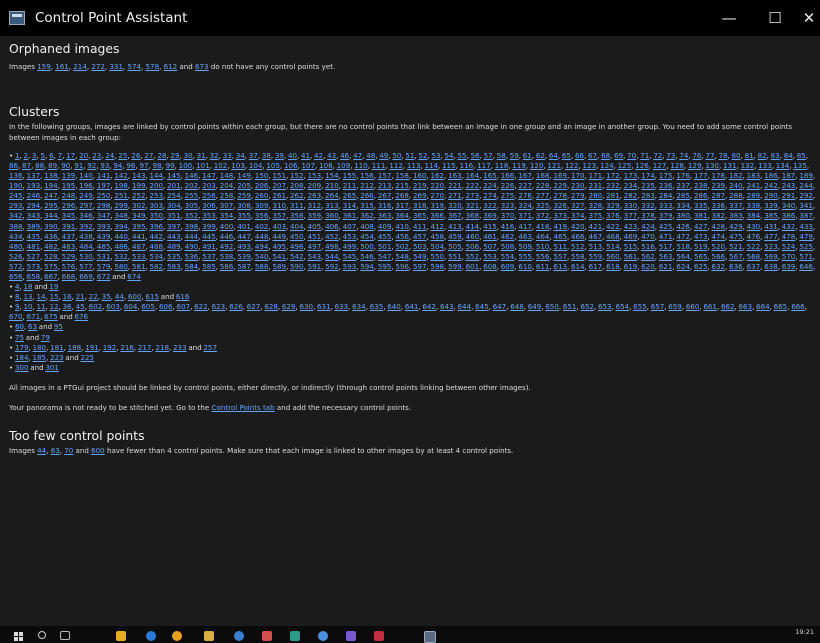  I want to click on image-link: 664, so click(763, 306).